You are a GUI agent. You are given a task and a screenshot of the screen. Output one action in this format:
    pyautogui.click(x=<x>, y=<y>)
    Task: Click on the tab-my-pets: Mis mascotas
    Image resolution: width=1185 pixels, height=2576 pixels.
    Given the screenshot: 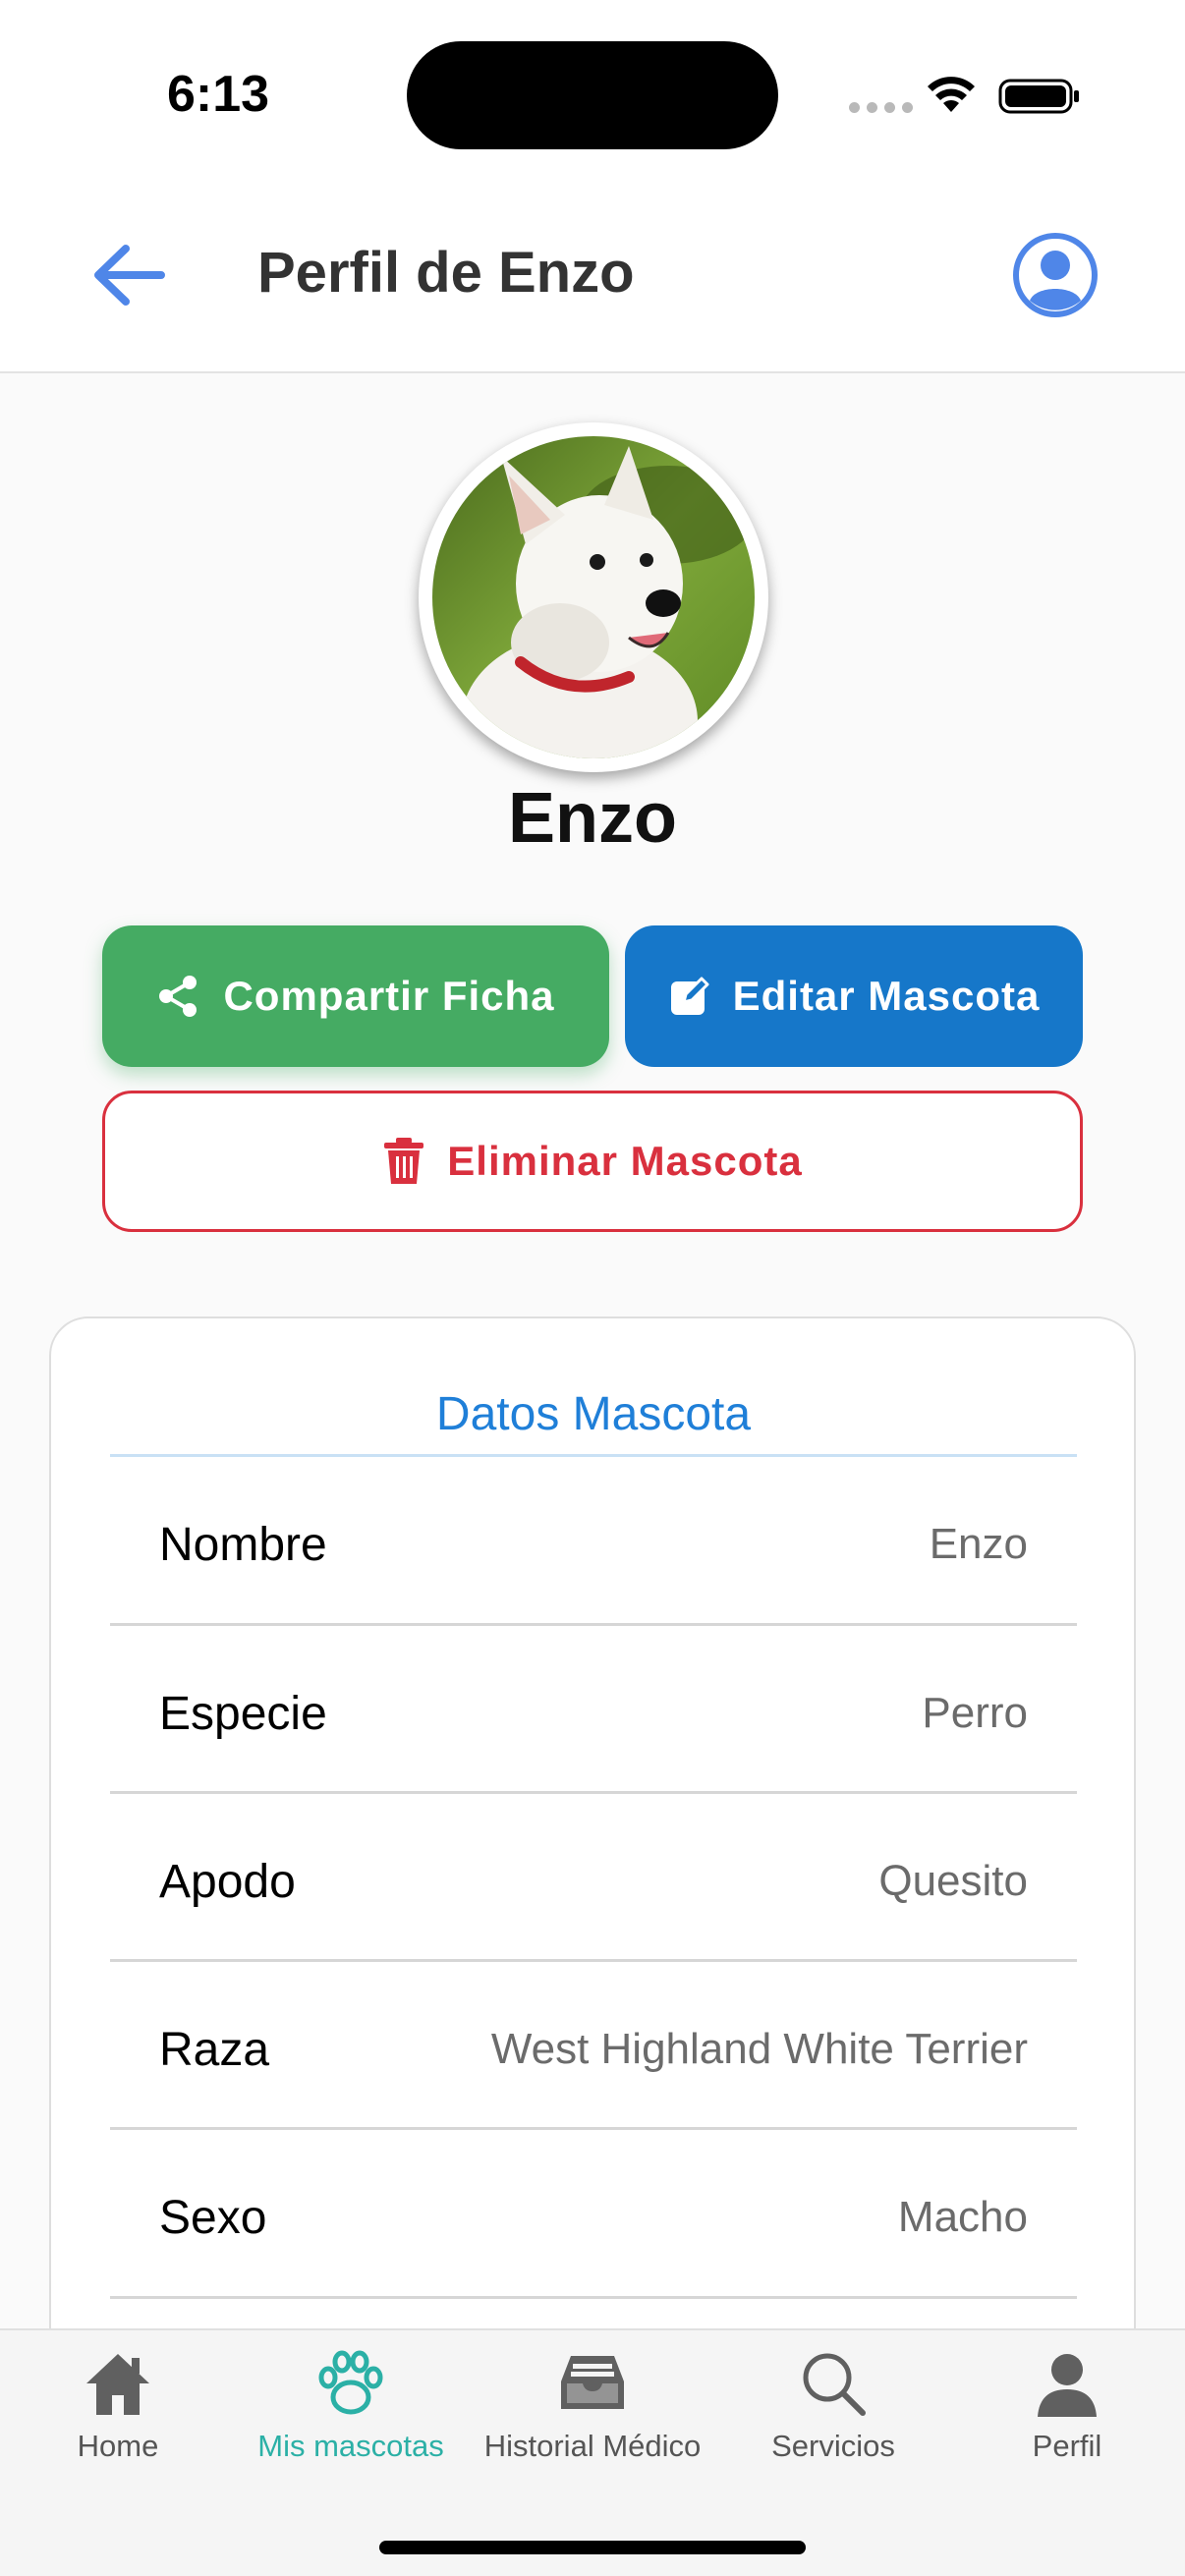 What is the action you would take?
    pyautogui.click(x=351, y=2409)
    